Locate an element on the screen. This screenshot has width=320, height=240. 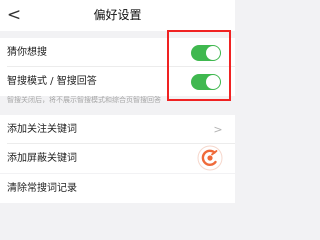
chevron-right-icon: > is located at coordinates (218, 129).